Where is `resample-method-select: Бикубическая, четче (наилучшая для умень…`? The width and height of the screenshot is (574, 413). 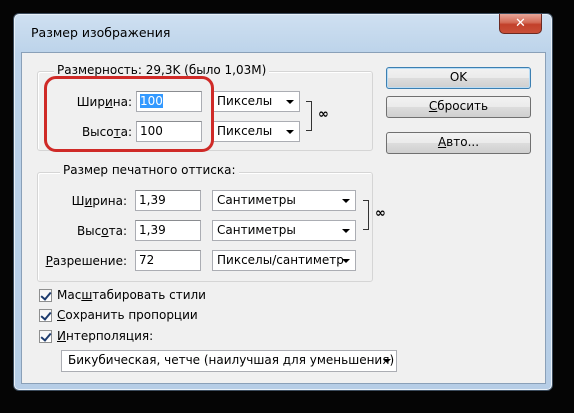 resample-method-select: Бикубическая, четче (наилучшая для умень… is located at coordinates (229, 361).